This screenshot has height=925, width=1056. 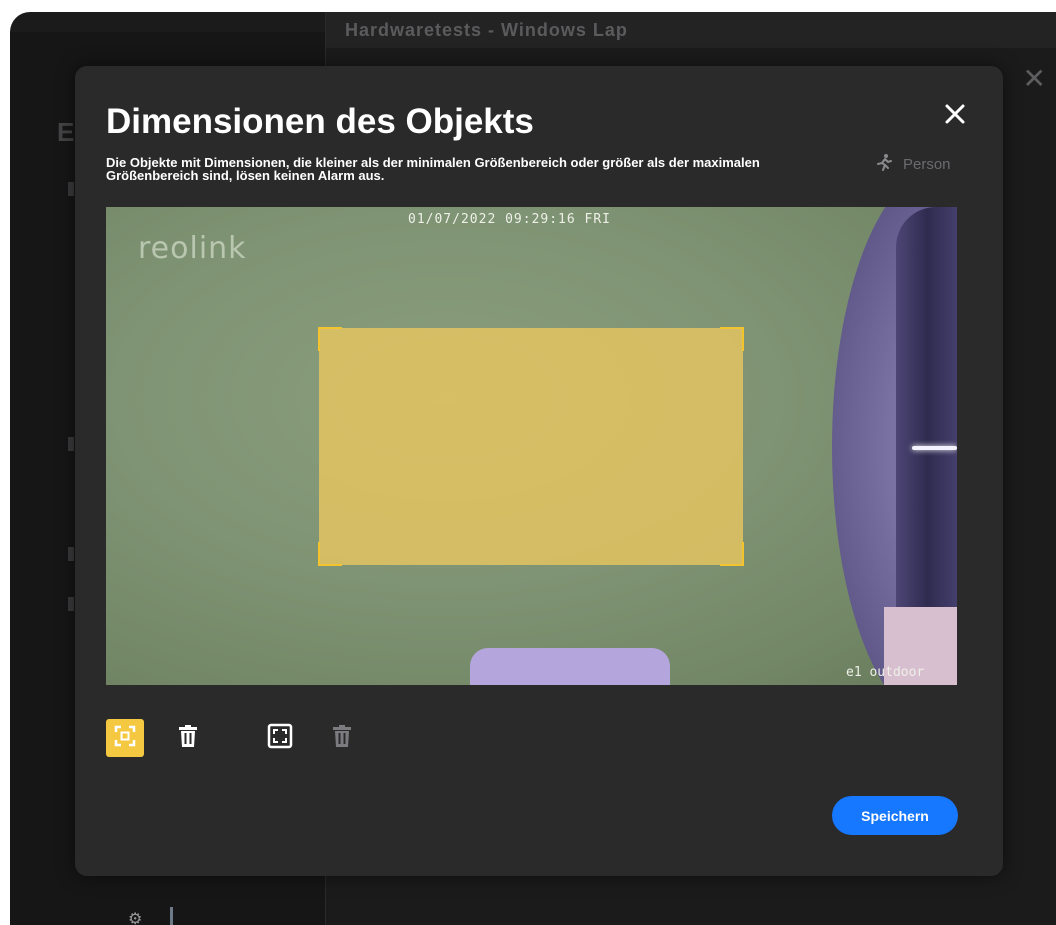 What do you see at coordinates (895, 815) in the screenshot?
I see `save-button: Speichern` at bounding box center [895, 815].